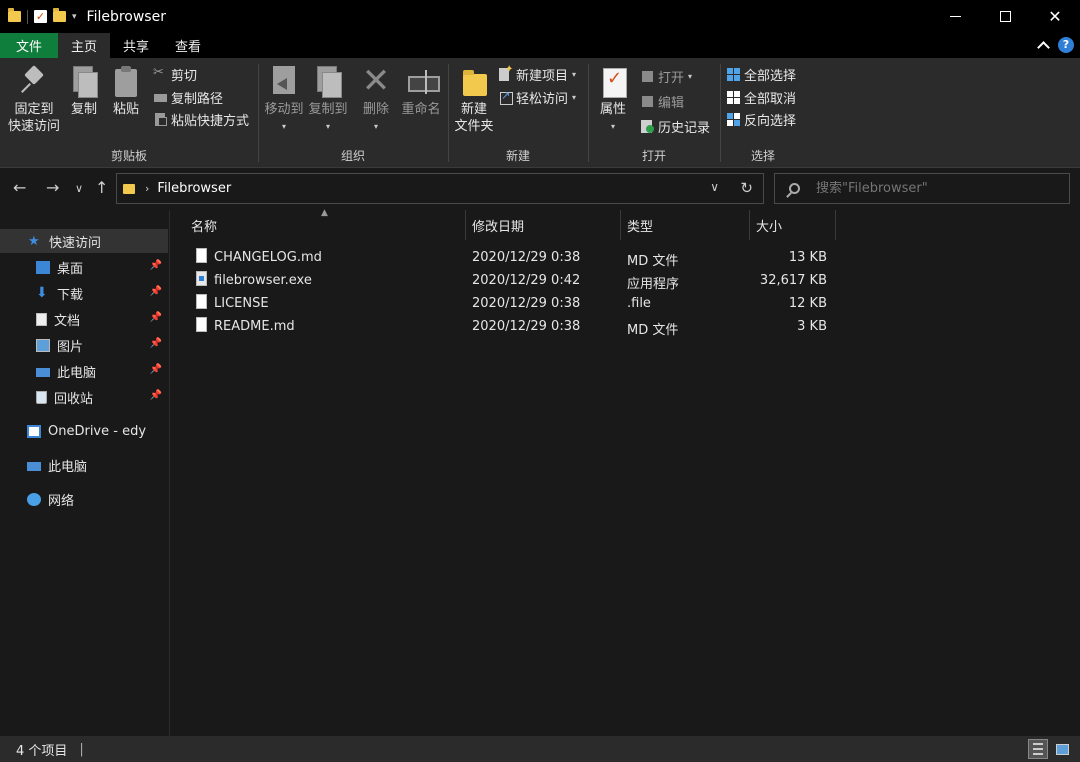  I want to click on paste-shortcut-button: 粘贴快捷方式, so click(201, 119).